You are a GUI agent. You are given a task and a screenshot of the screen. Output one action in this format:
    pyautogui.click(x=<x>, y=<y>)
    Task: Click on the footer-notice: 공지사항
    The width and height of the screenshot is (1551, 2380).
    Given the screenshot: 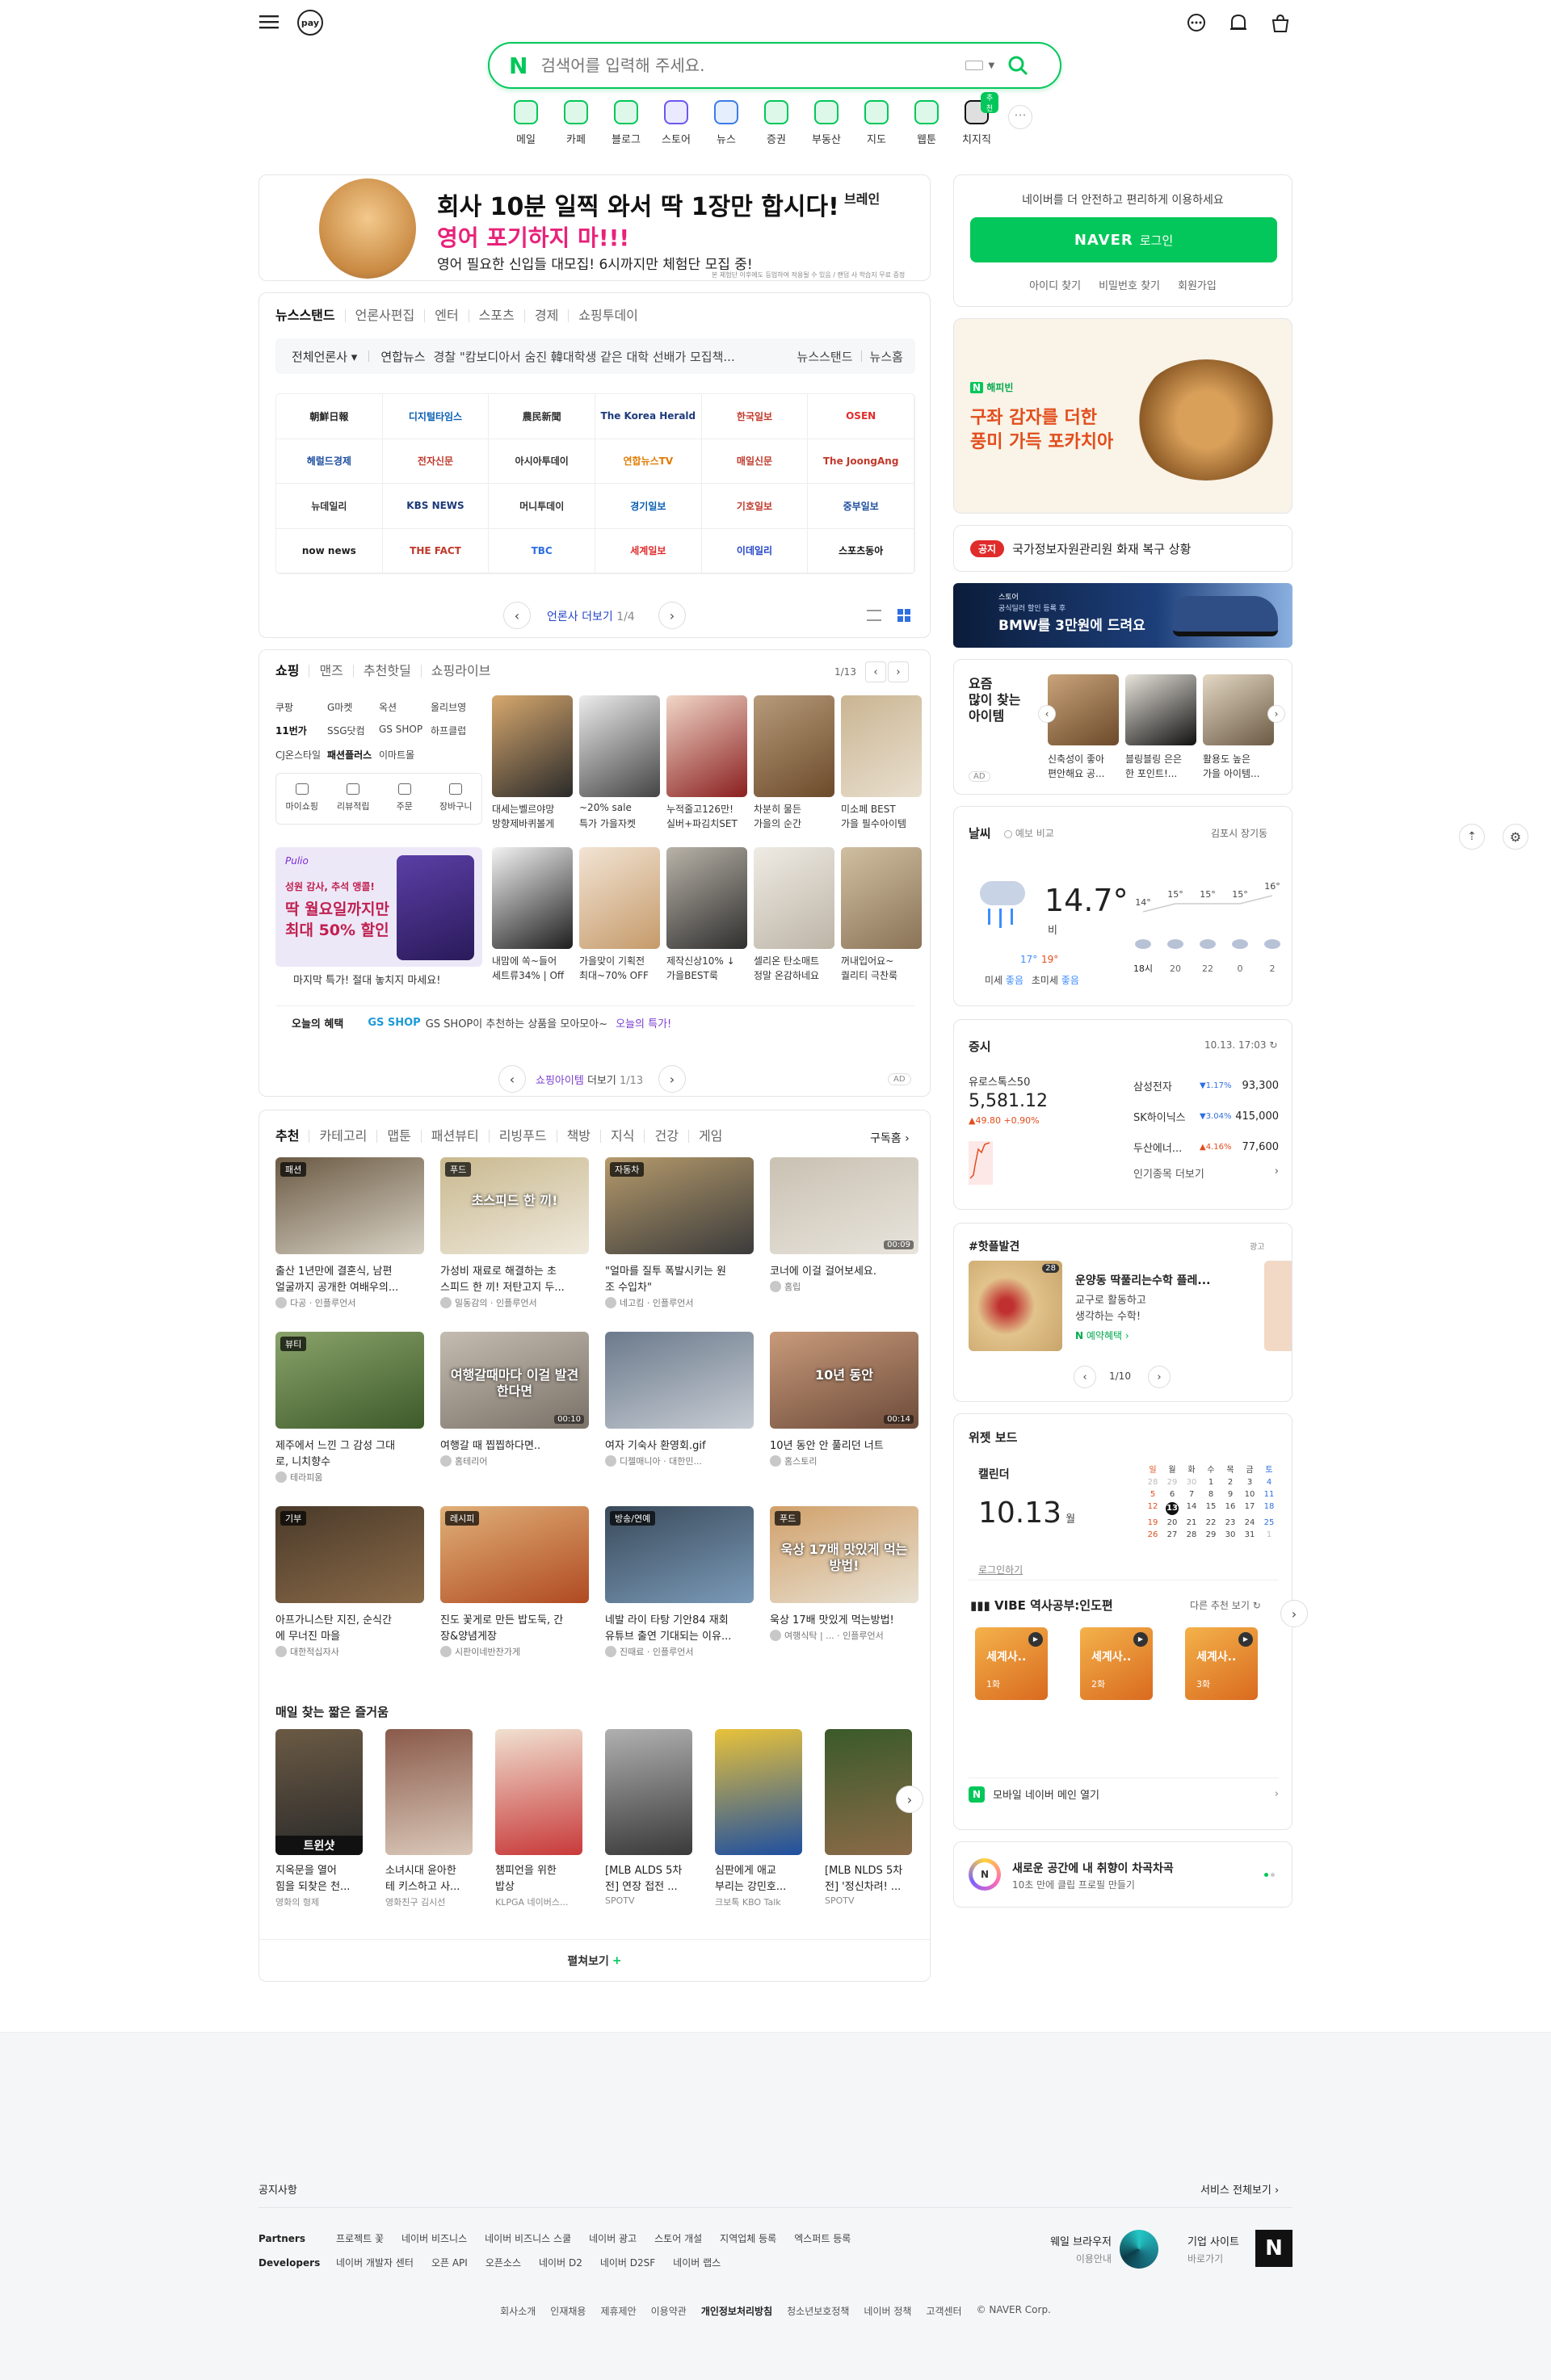 What is the action you would take?
    pyautogui.click(x=278, y=2189)
    